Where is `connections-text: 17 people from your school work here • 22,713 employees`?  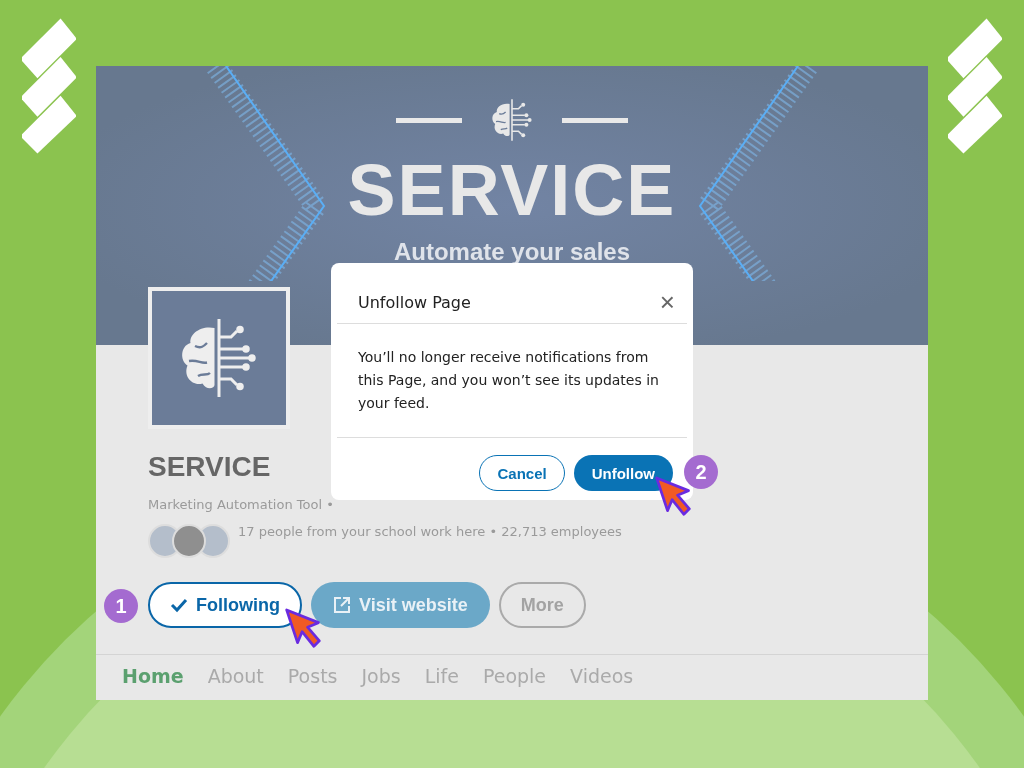
connections-text: 17 people from your school work here • 22,713 employees is located at coordinates (430, 531).